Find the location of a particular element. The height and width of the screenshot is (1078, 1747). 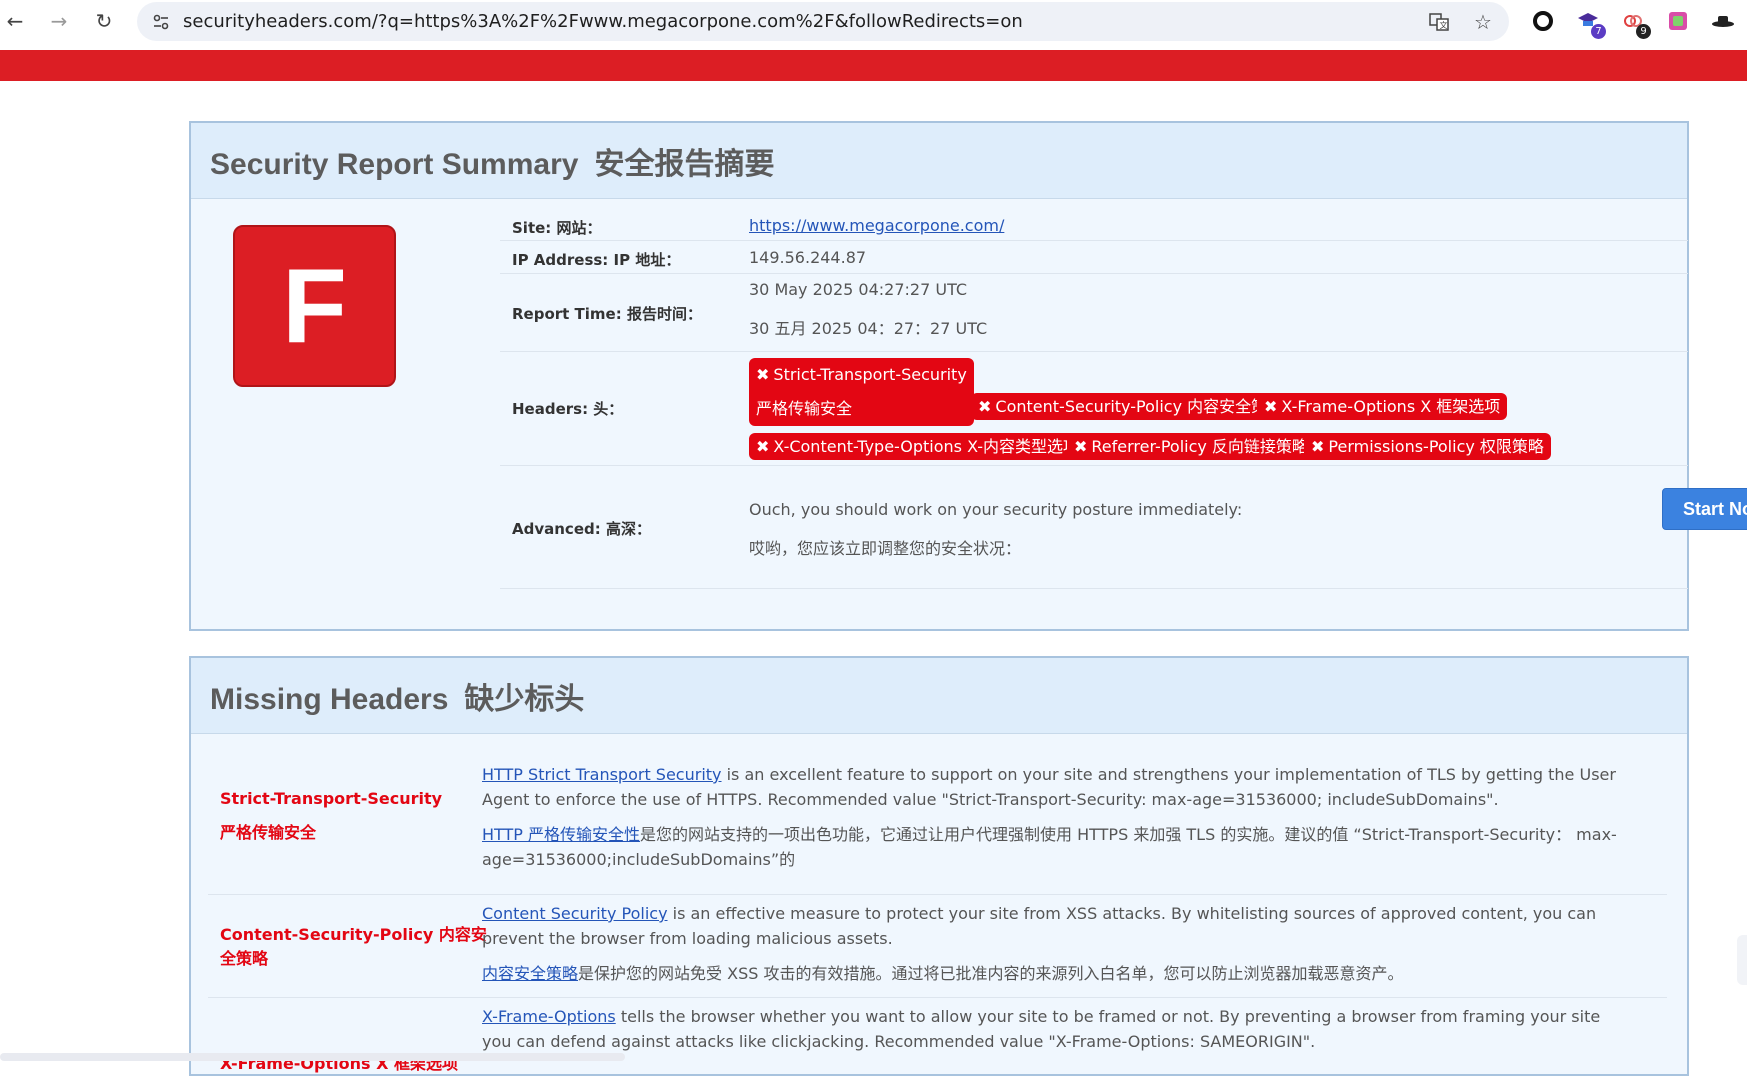

report-time-value-zh: 30 五月 2025 04：27：27 UTC is located at coordinates (868, 328).